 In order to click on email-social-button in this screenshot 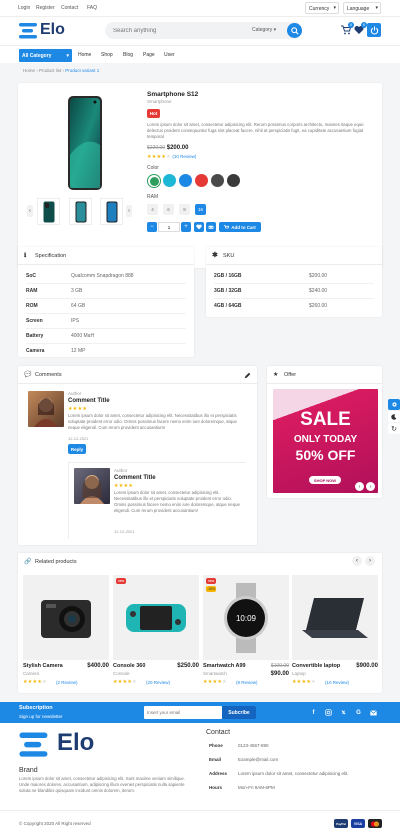, I will do `click(373, 712)`.